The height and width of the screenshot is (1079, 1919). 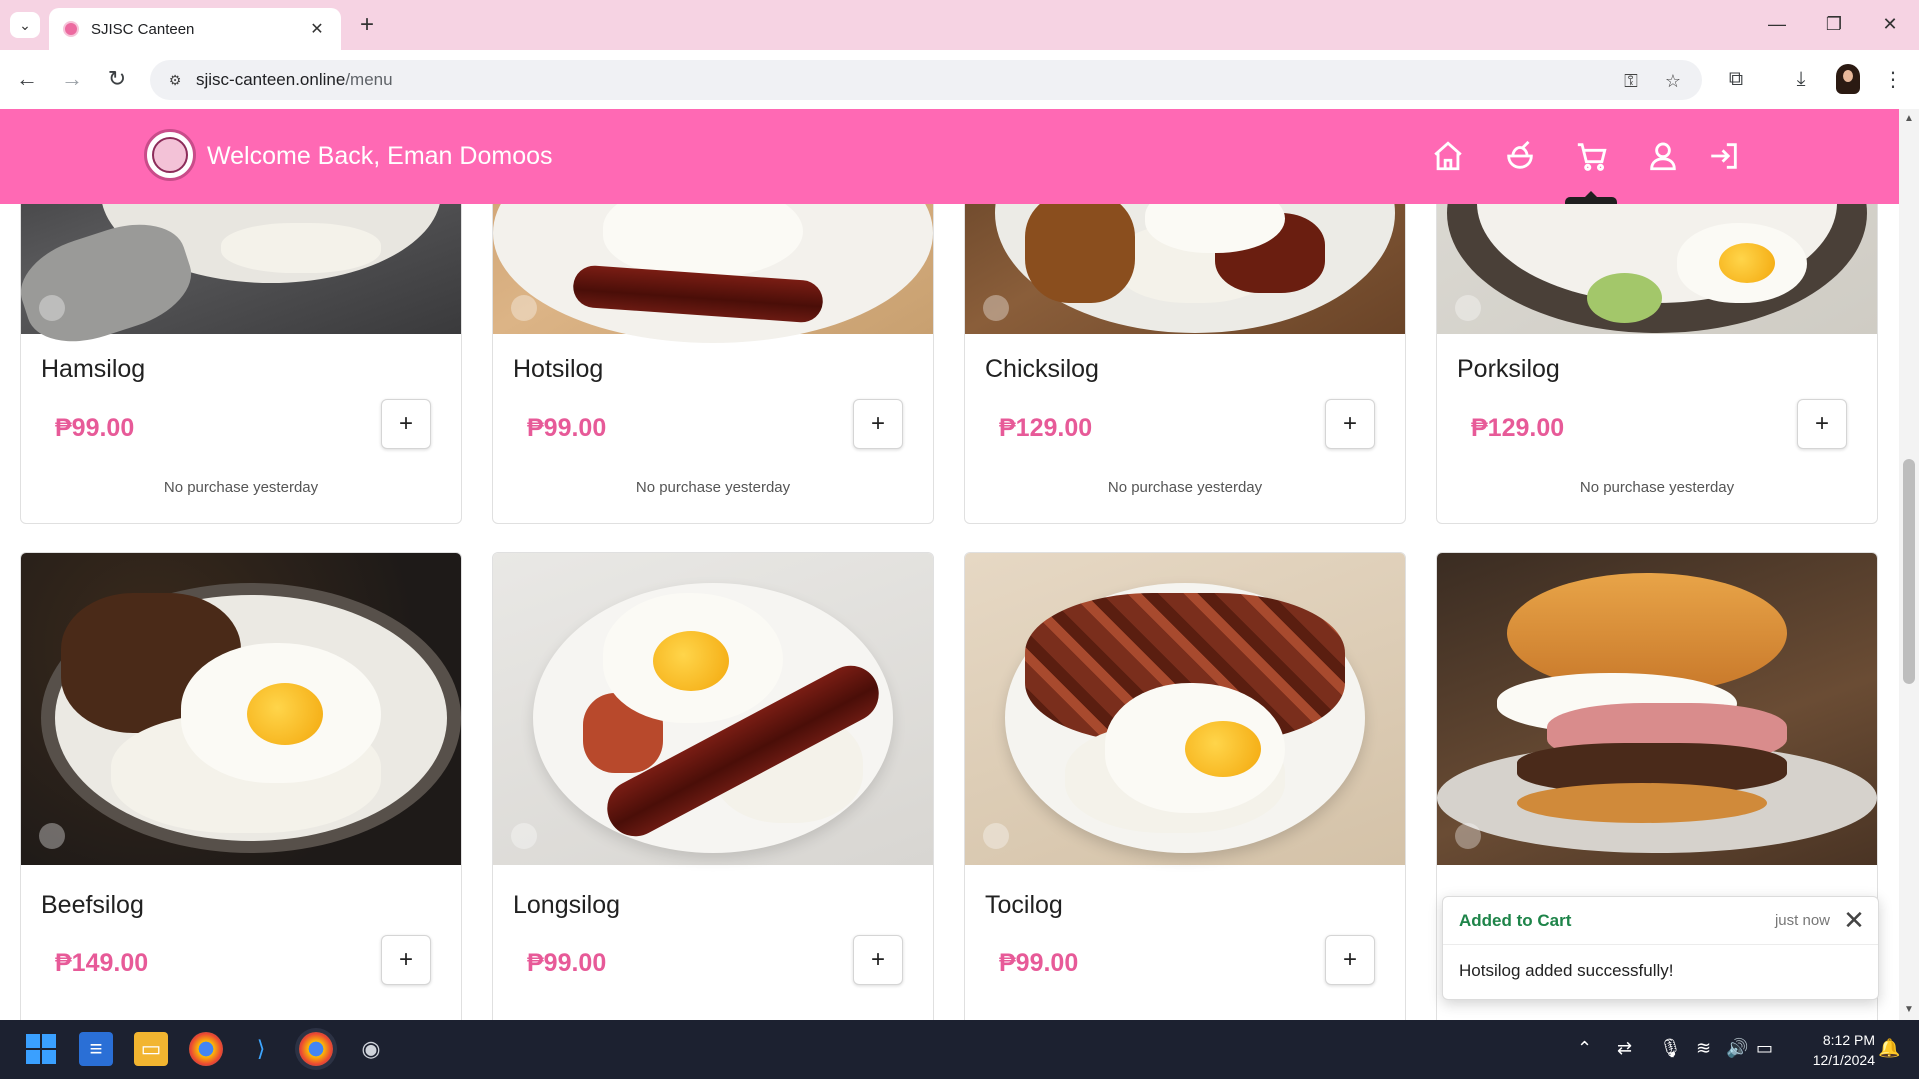 I want to click on site-info-icon: ⚙, so click(x=175, y=80).